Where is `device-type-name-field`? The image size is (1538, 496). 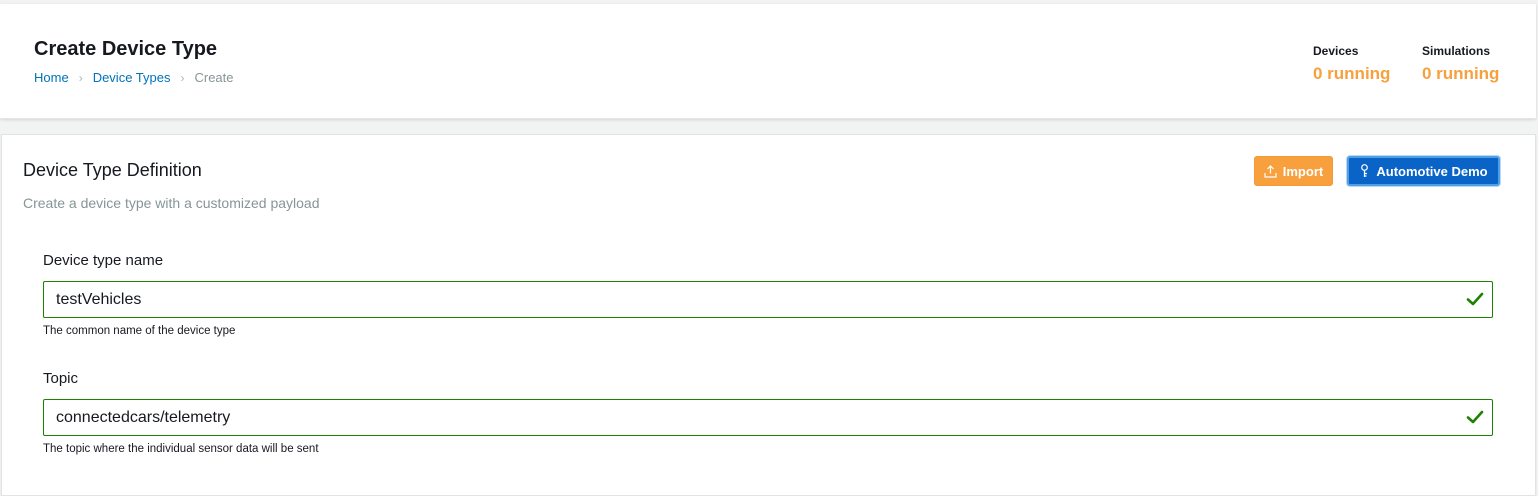
device-type-name-field is located at coordinates (768, 299).